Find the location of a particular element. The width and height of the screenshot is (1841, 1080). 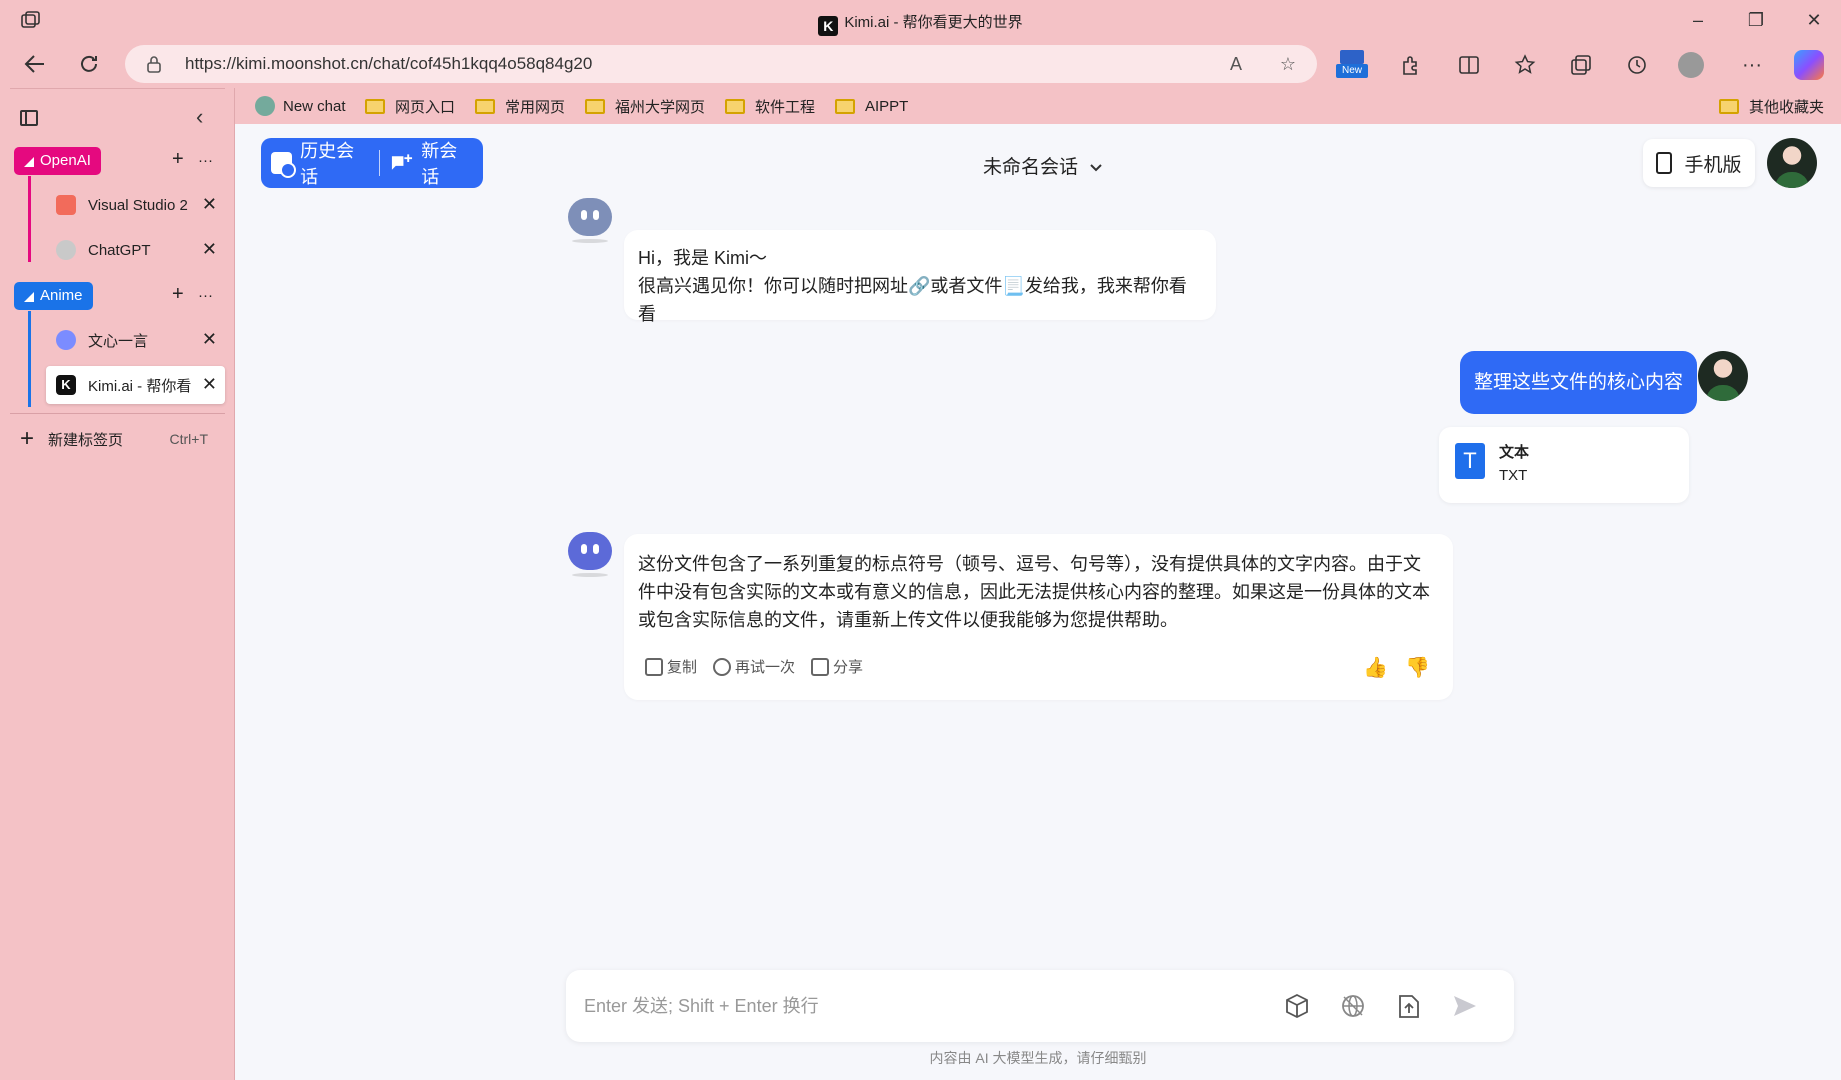

share-icon is located at coordinates (820, 666).